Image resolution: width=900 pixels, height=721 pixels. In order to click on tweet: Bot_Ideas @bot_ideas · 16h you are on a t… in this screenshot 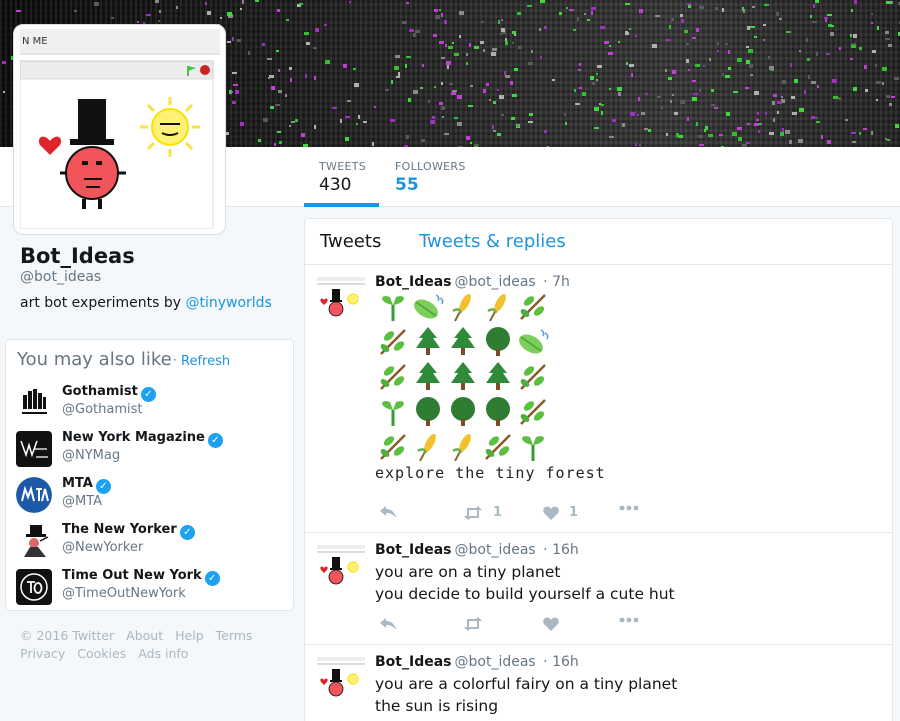, I will do `click(598, 589)`.